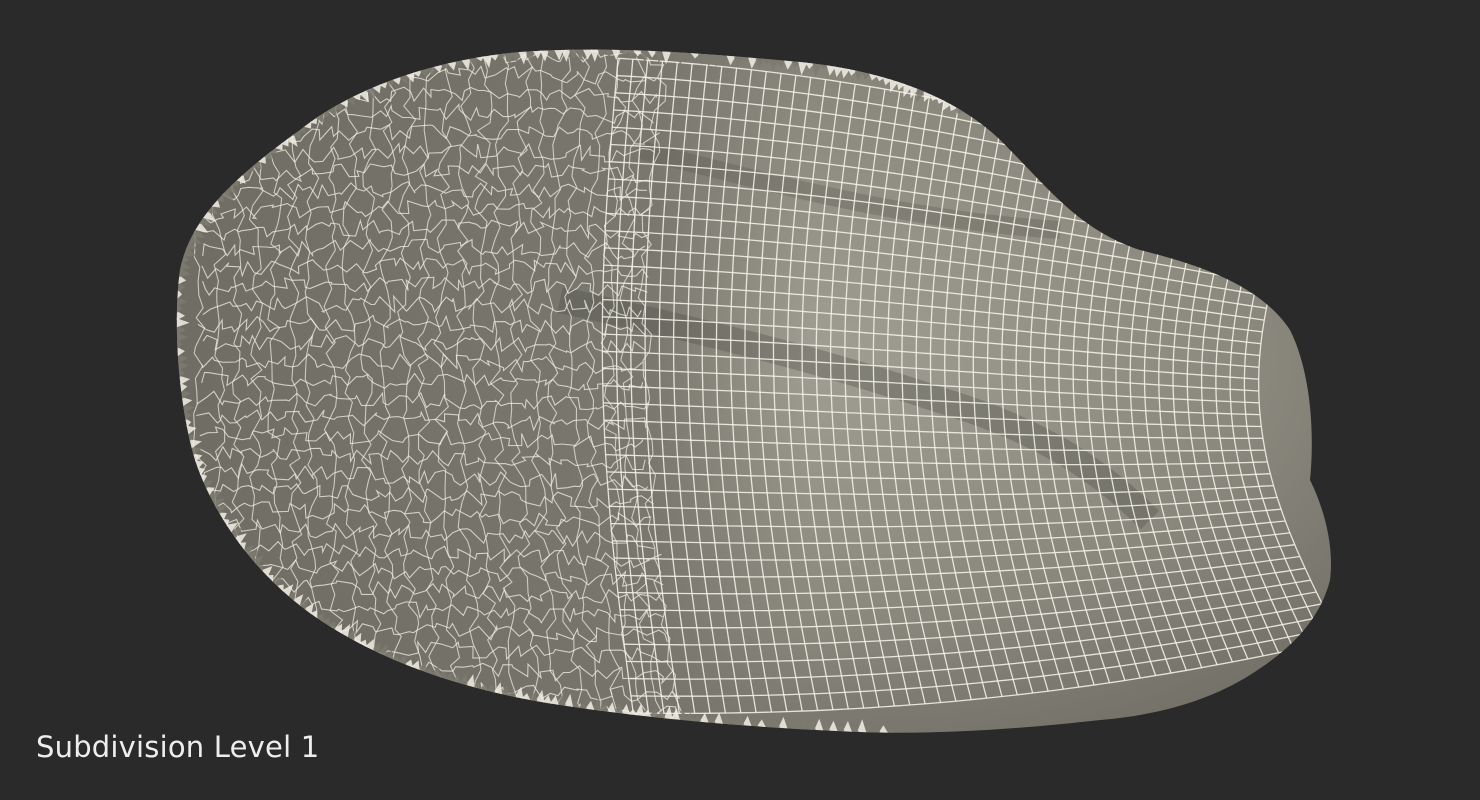 Image resolution: width=1480 pixels, height=800 pixels. I want to click on subdivision-caption: Subdivision Level 1, so click(178, 747).